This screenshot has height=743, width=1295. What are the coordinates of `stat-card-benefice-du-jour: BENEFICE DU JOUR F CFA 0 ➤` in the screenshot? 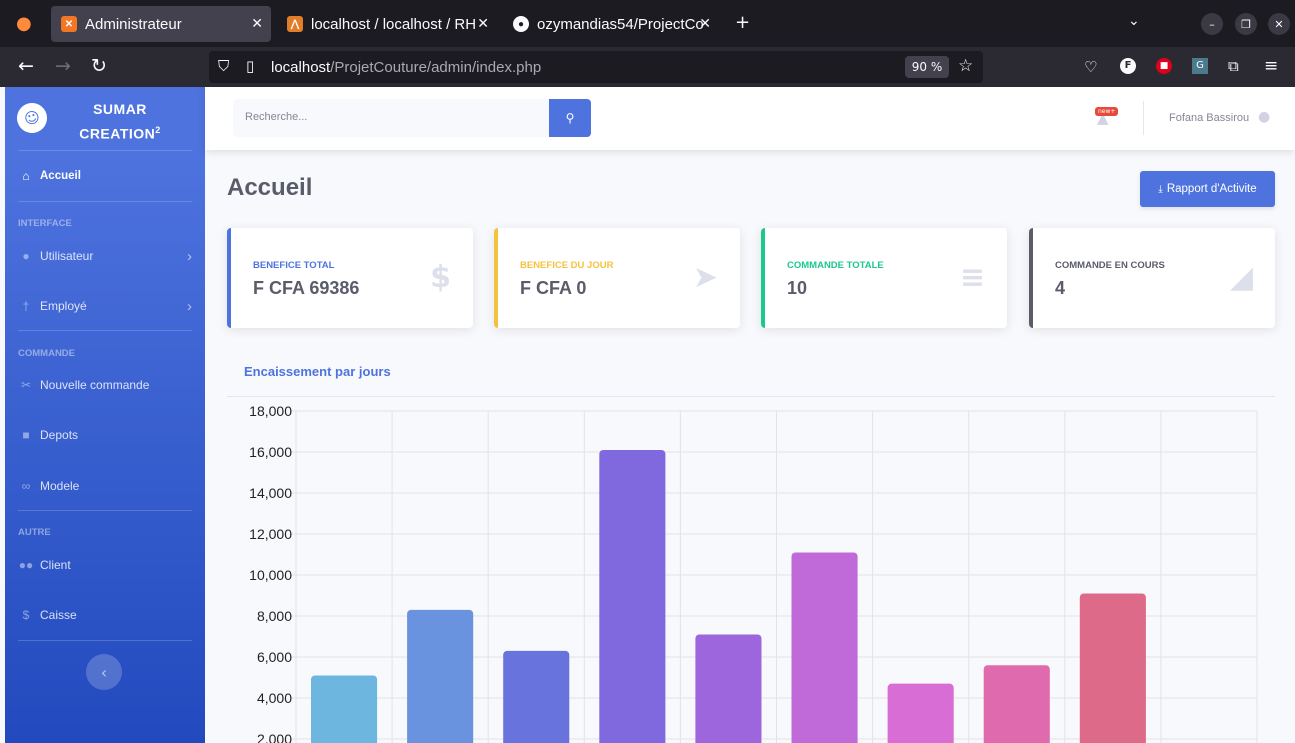 It's located at (617, 278).